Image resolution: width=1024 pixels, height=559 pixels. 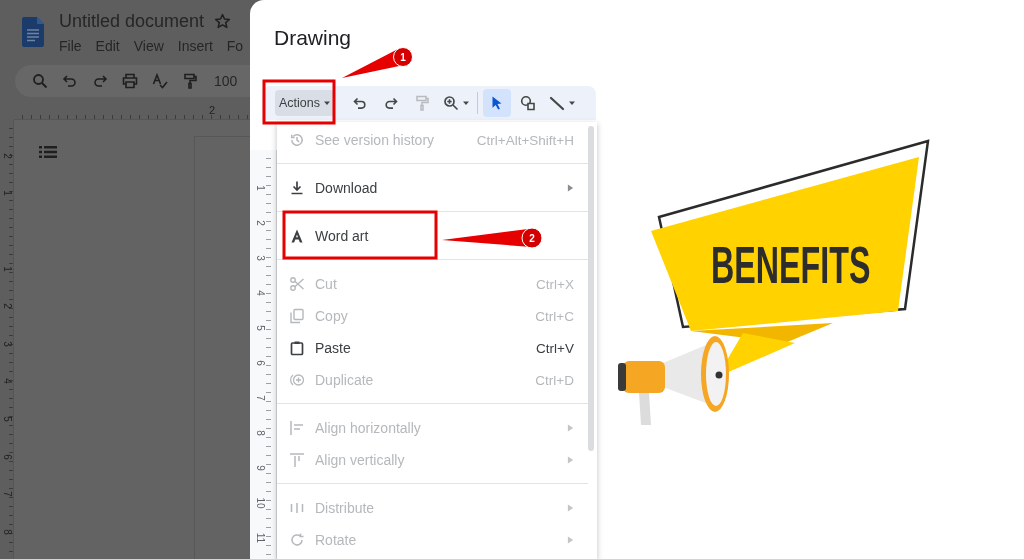 I want to click on distribute-icon, so click(x=297, y=508).